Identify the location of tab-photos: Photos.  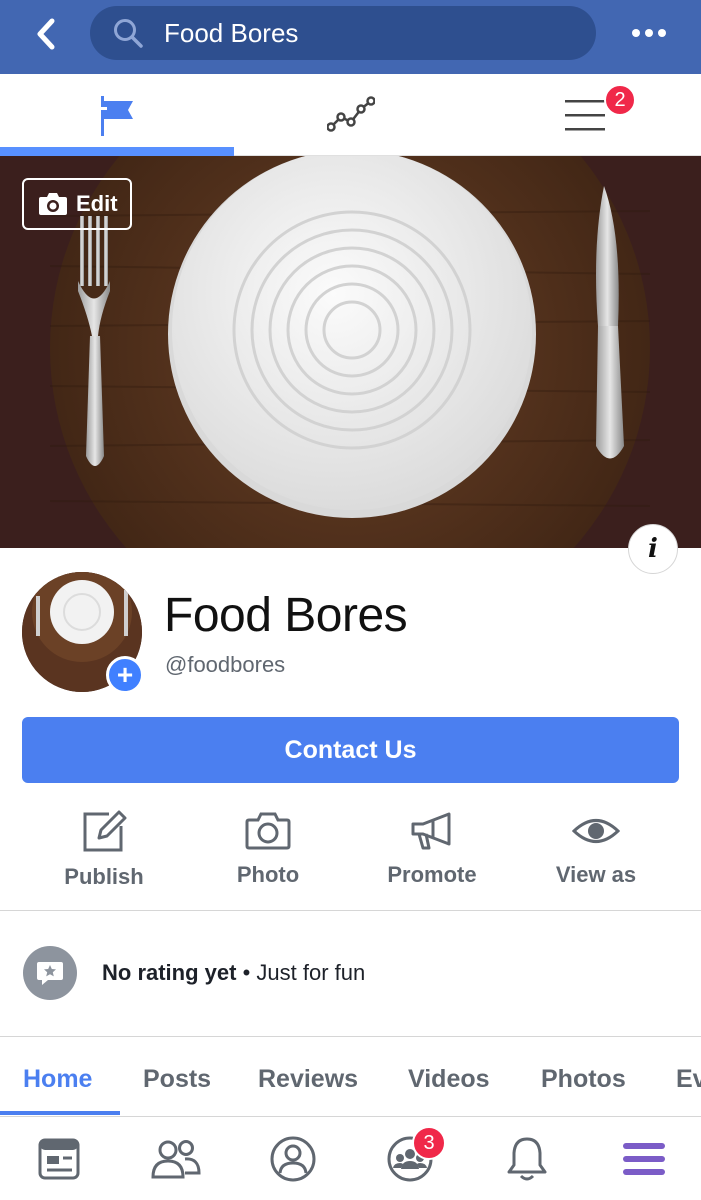
(583, 1079).